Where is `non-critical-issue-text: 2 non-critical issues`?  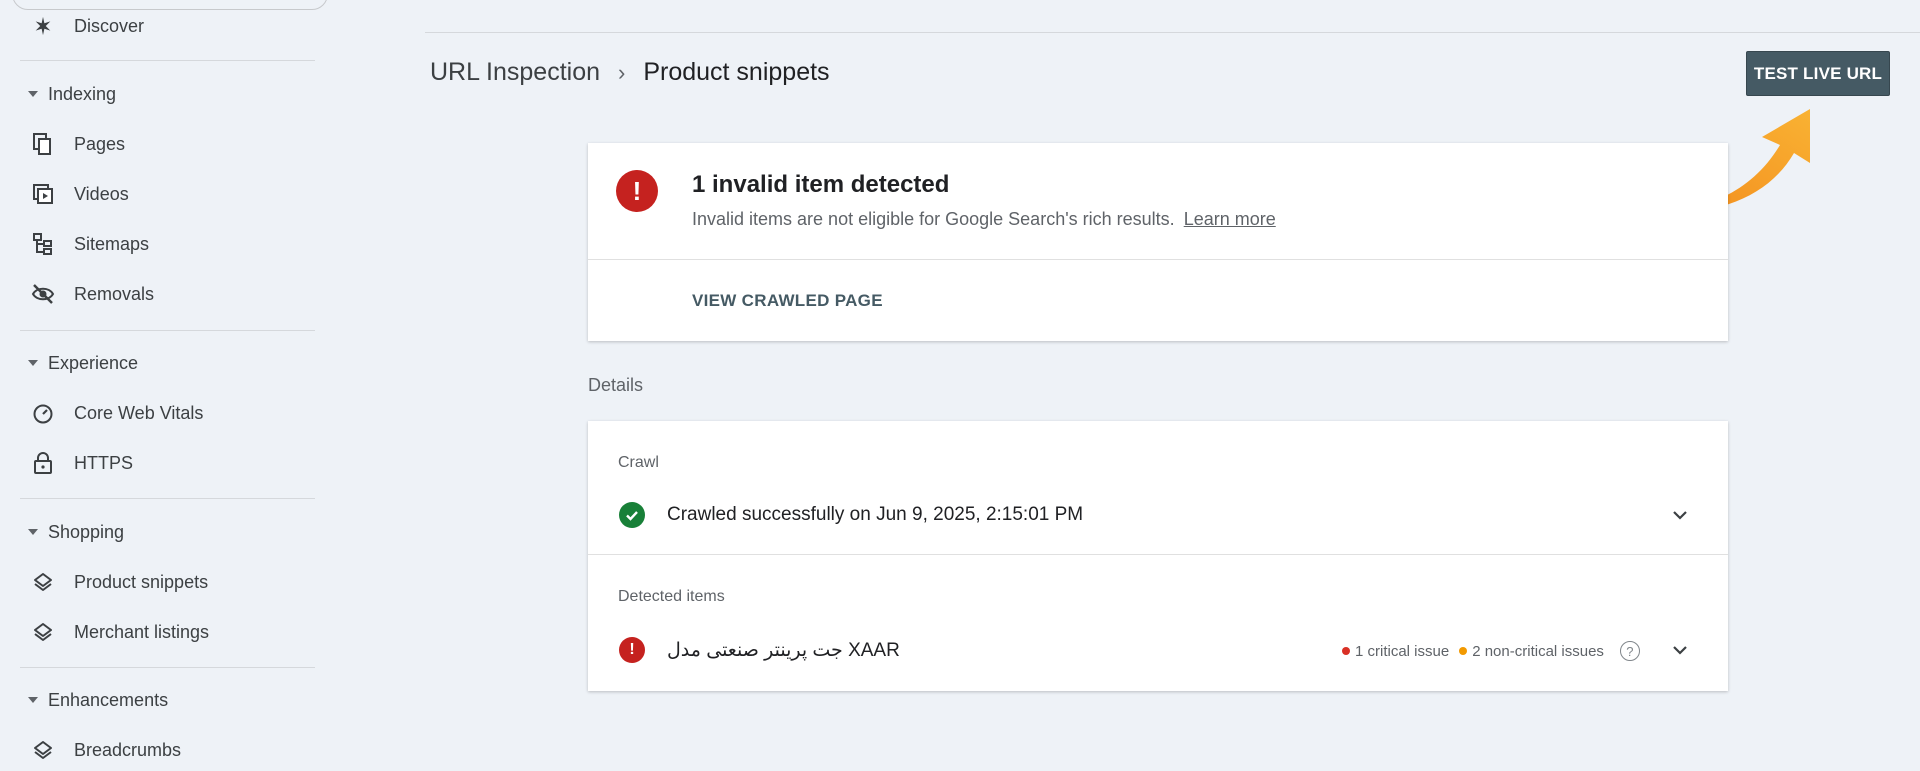 non-critical-issue-text: 2 non-critical issues is located at coordinates (1538, 651).